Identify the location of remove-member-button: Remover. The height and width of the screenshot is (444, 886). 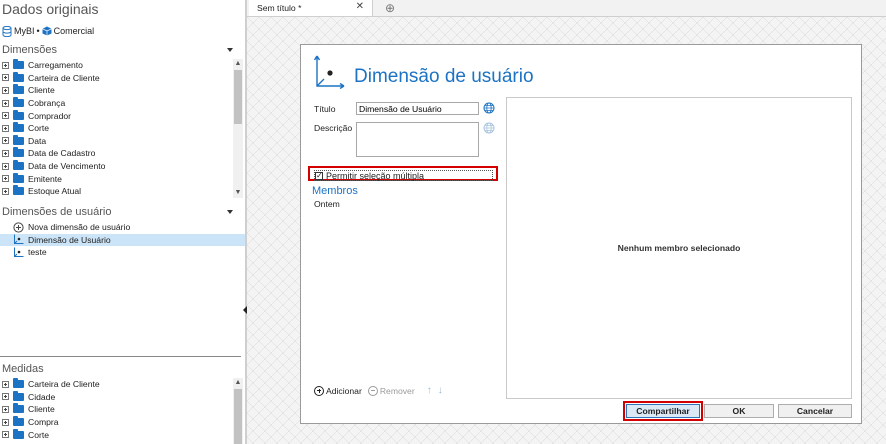
(391, 390).